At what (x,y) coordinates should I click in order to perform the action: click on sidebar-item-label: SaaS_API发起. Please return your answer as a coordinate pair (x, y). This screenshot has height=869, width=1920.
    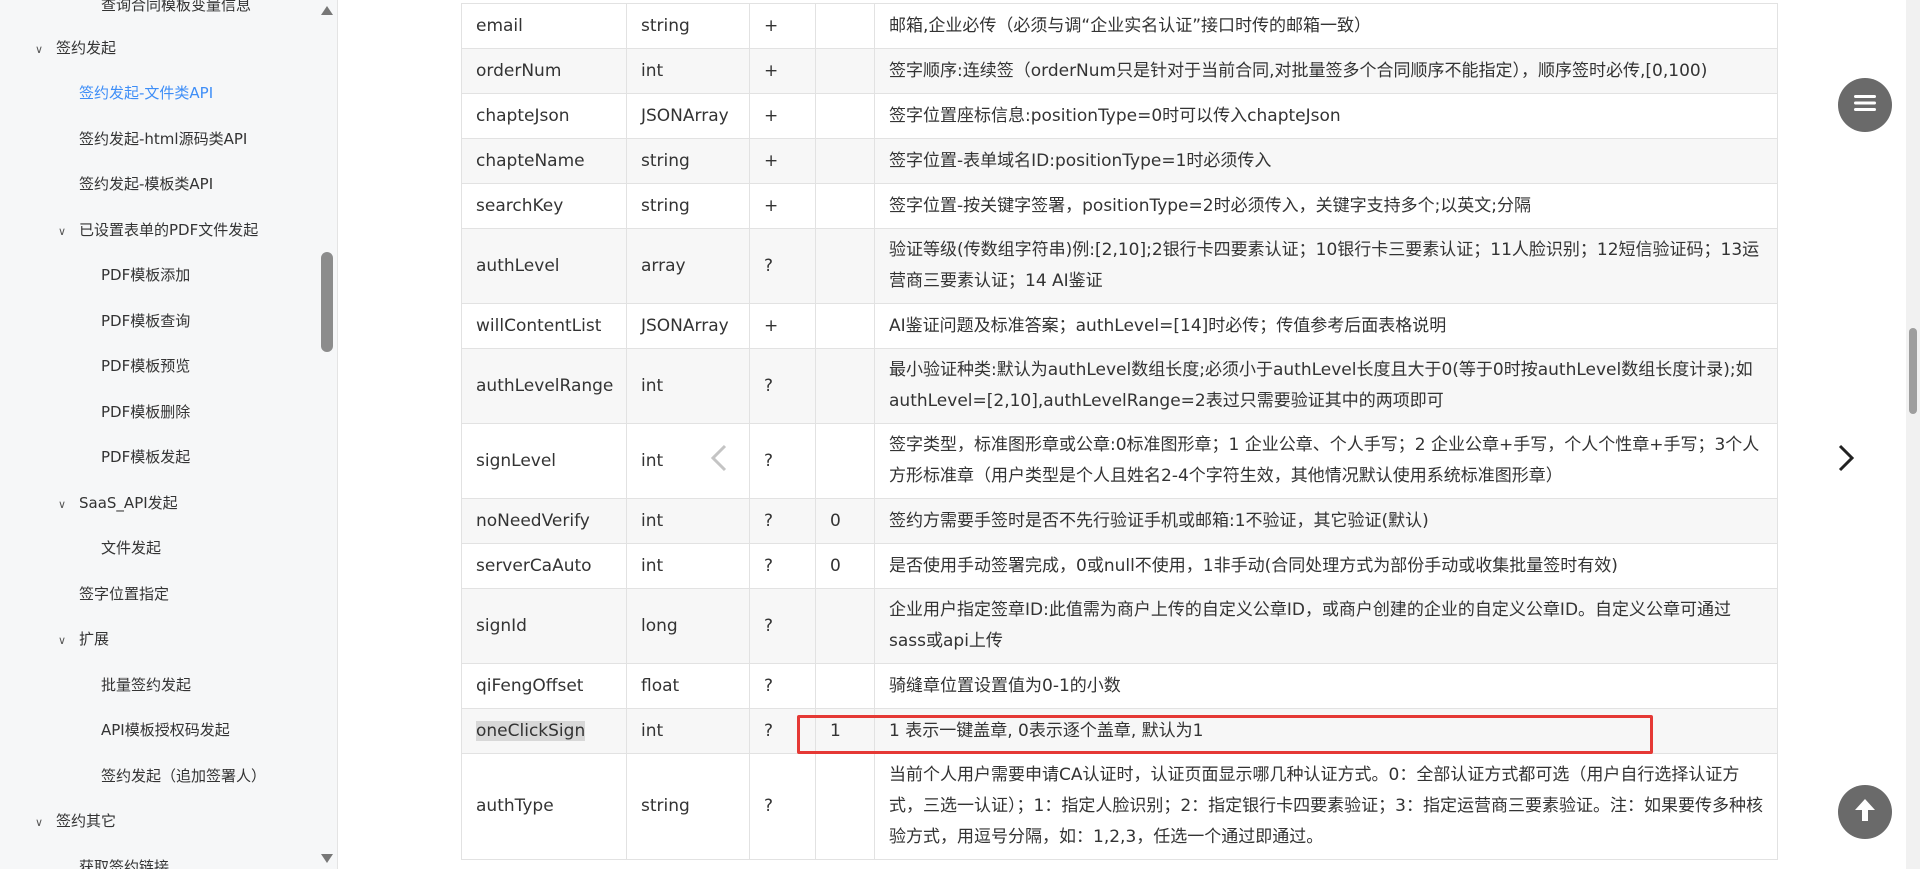
    Looking at the image, I should click on (128, 503).